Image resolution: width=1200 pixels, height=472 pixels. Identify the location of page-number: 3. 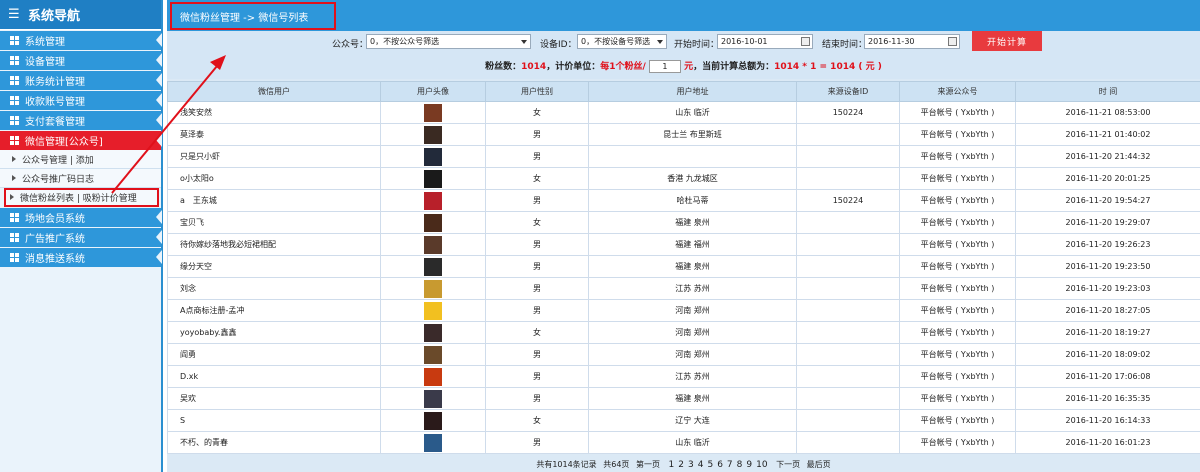
(691, 465).